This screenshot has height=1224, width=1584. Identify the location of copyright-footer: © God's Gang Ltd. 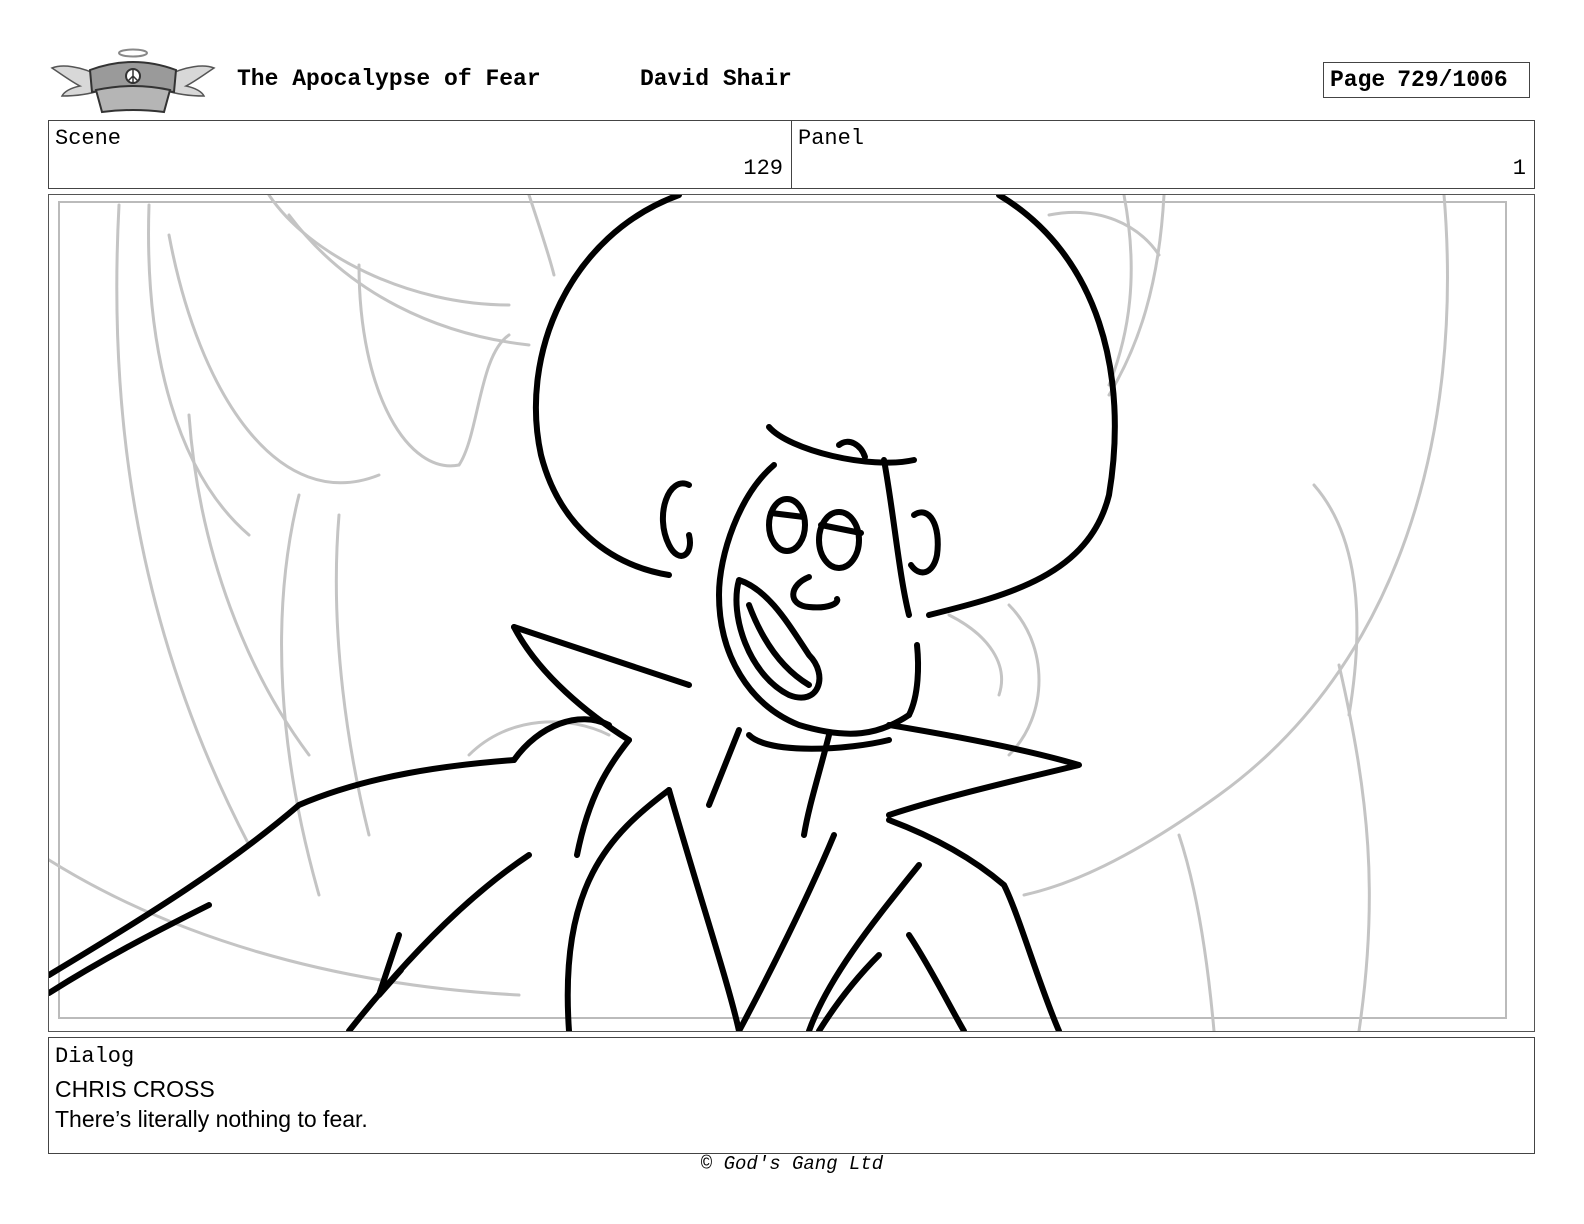
(792, 1164).